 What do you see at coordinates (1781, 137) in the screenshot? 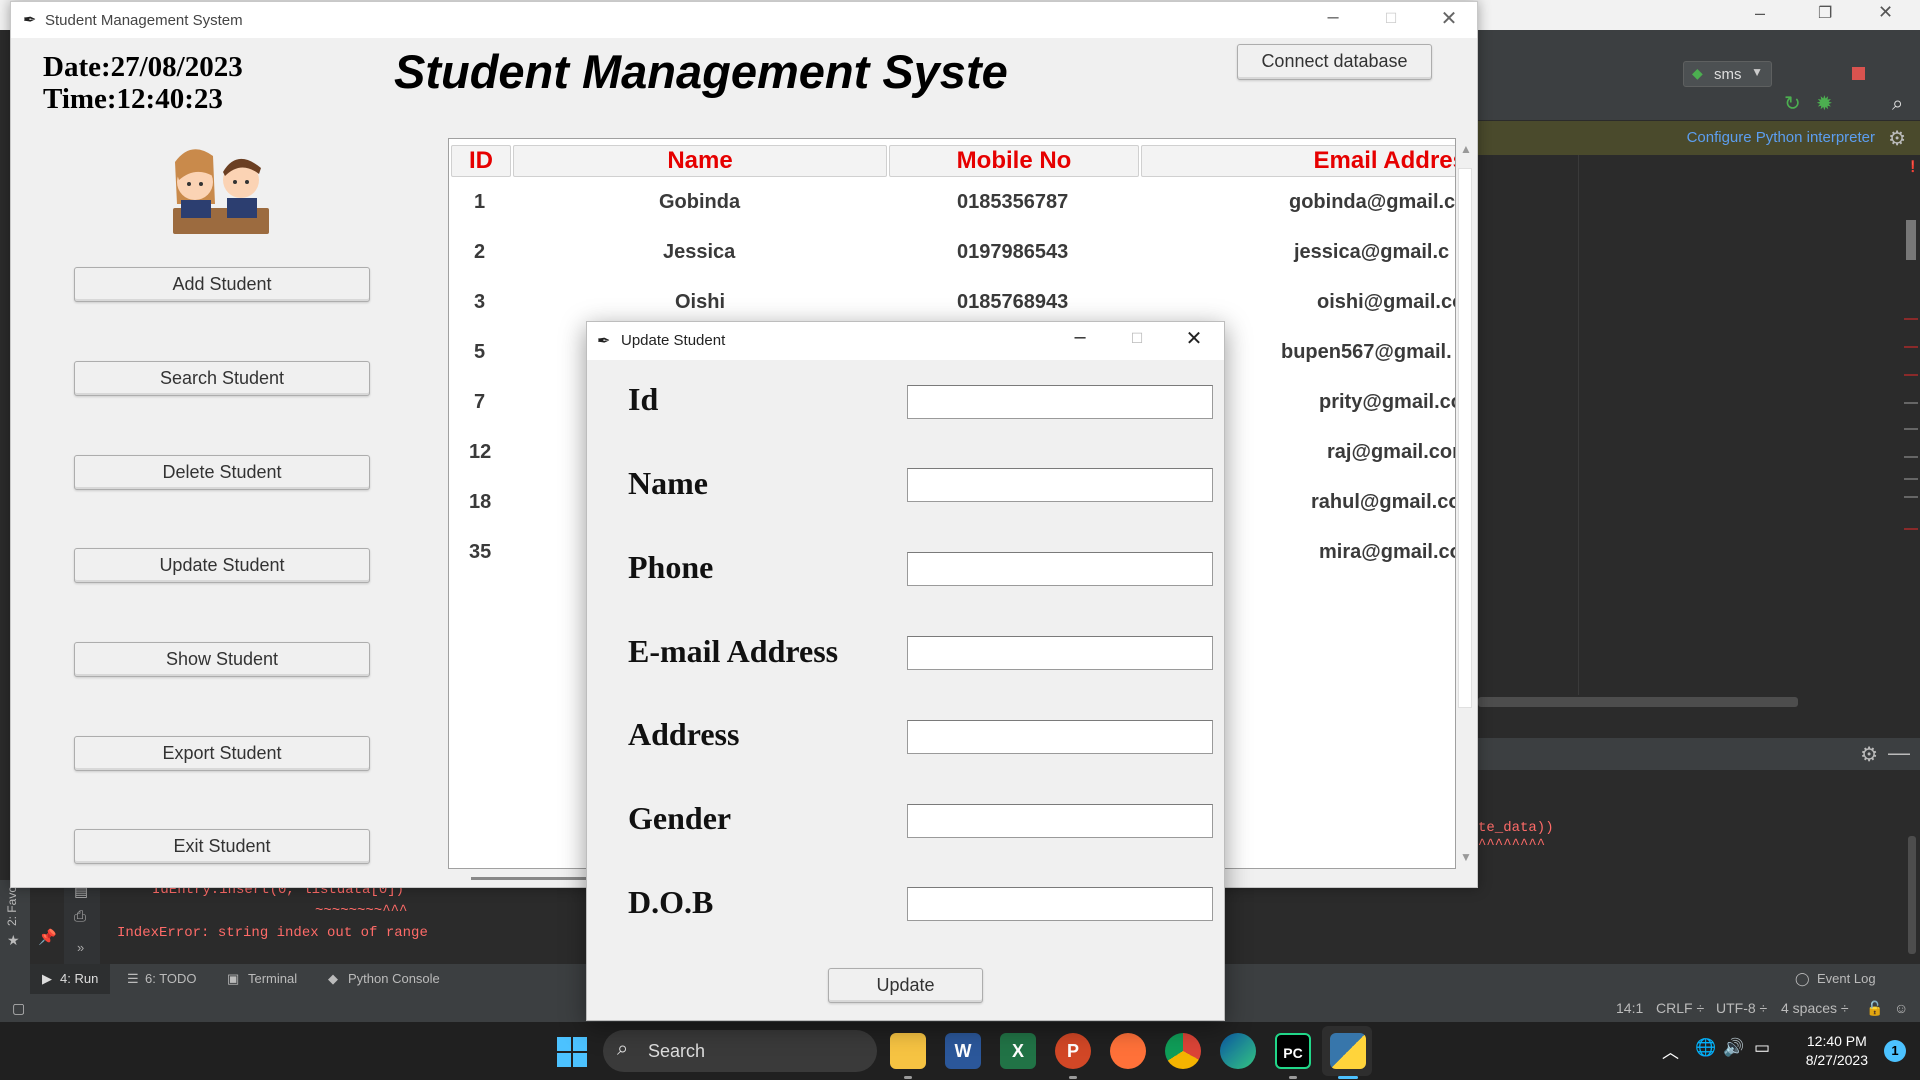
I see `configure-interpreter-link: Configure Python interpreter` at bounding box center [1781, 137].